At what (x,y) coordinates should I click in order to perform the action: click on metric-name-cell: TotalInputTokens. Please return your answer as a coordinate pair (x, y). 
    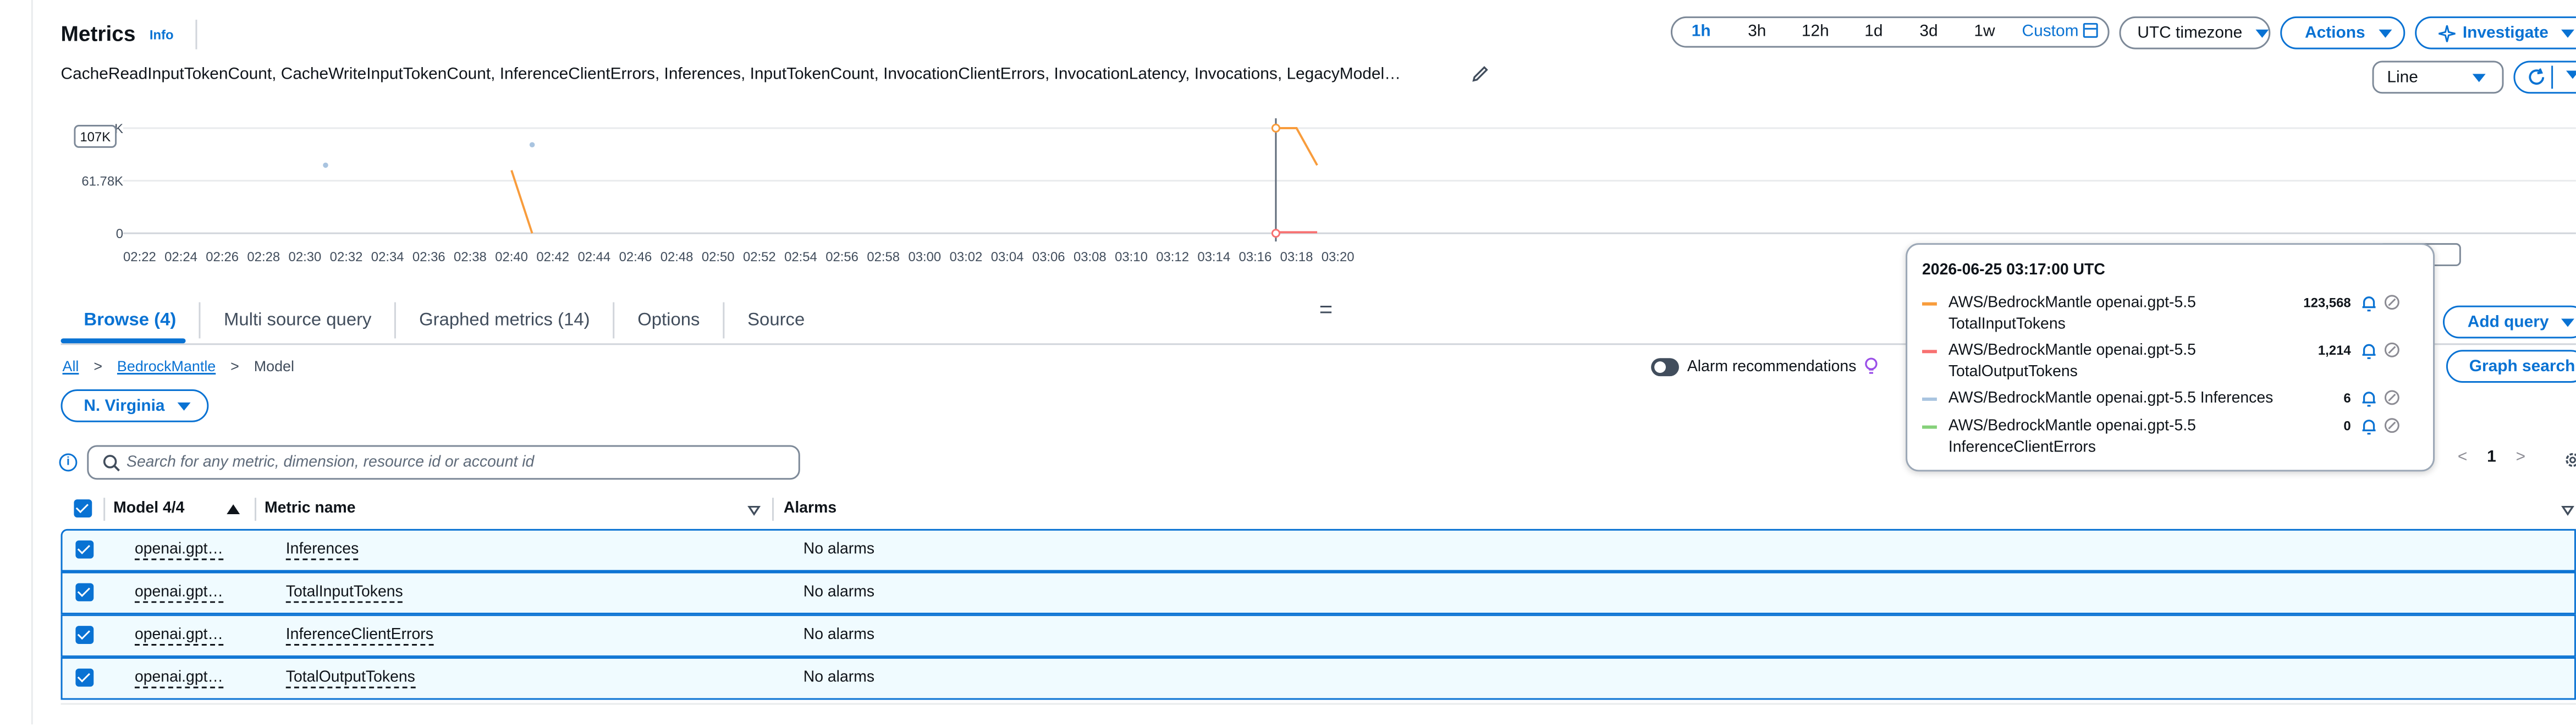
    Looking at the image, I should click on (344, 593).